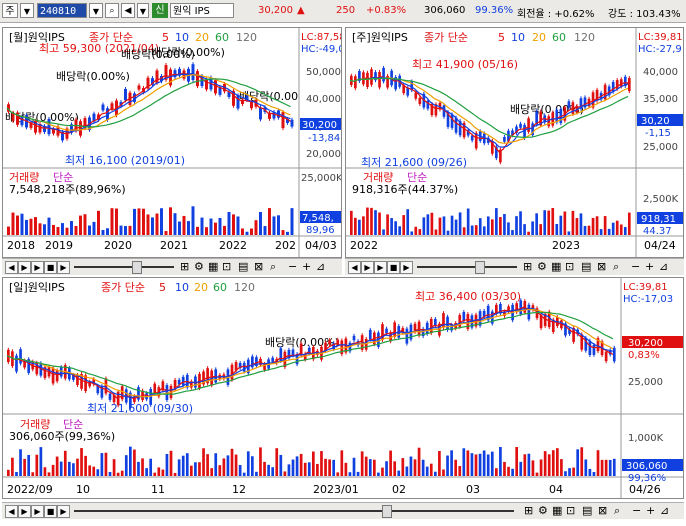  I want to click on speaker-dropdown-icon: ▼, so click(143, 10).